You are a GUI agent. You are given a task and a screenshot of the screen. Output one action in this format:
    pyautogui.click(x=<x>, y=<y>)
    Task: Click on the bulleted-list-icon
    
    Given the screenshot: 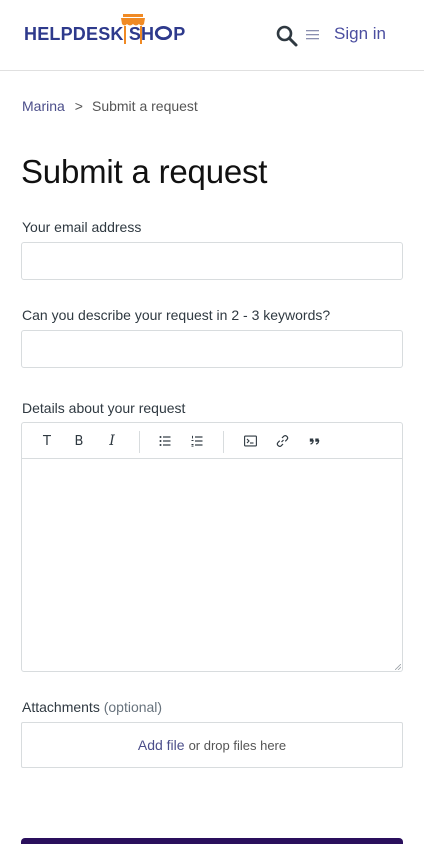 What is the action you would take?
    pyautogui.click(x=165, y=441)
    